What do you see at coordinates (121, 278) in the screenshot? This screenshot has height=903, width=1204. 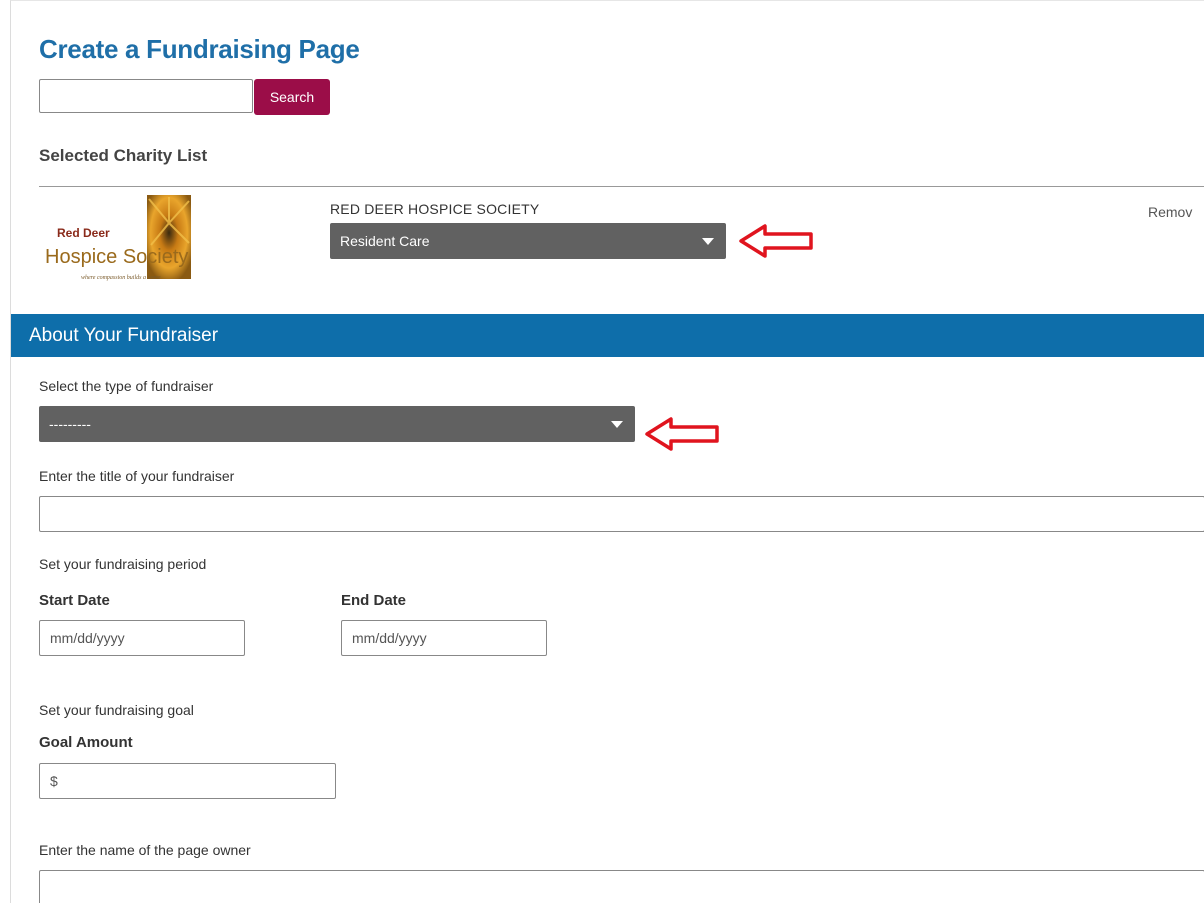 I see `svg-text: where compassion builds a home` at bounding box center [121, 278].